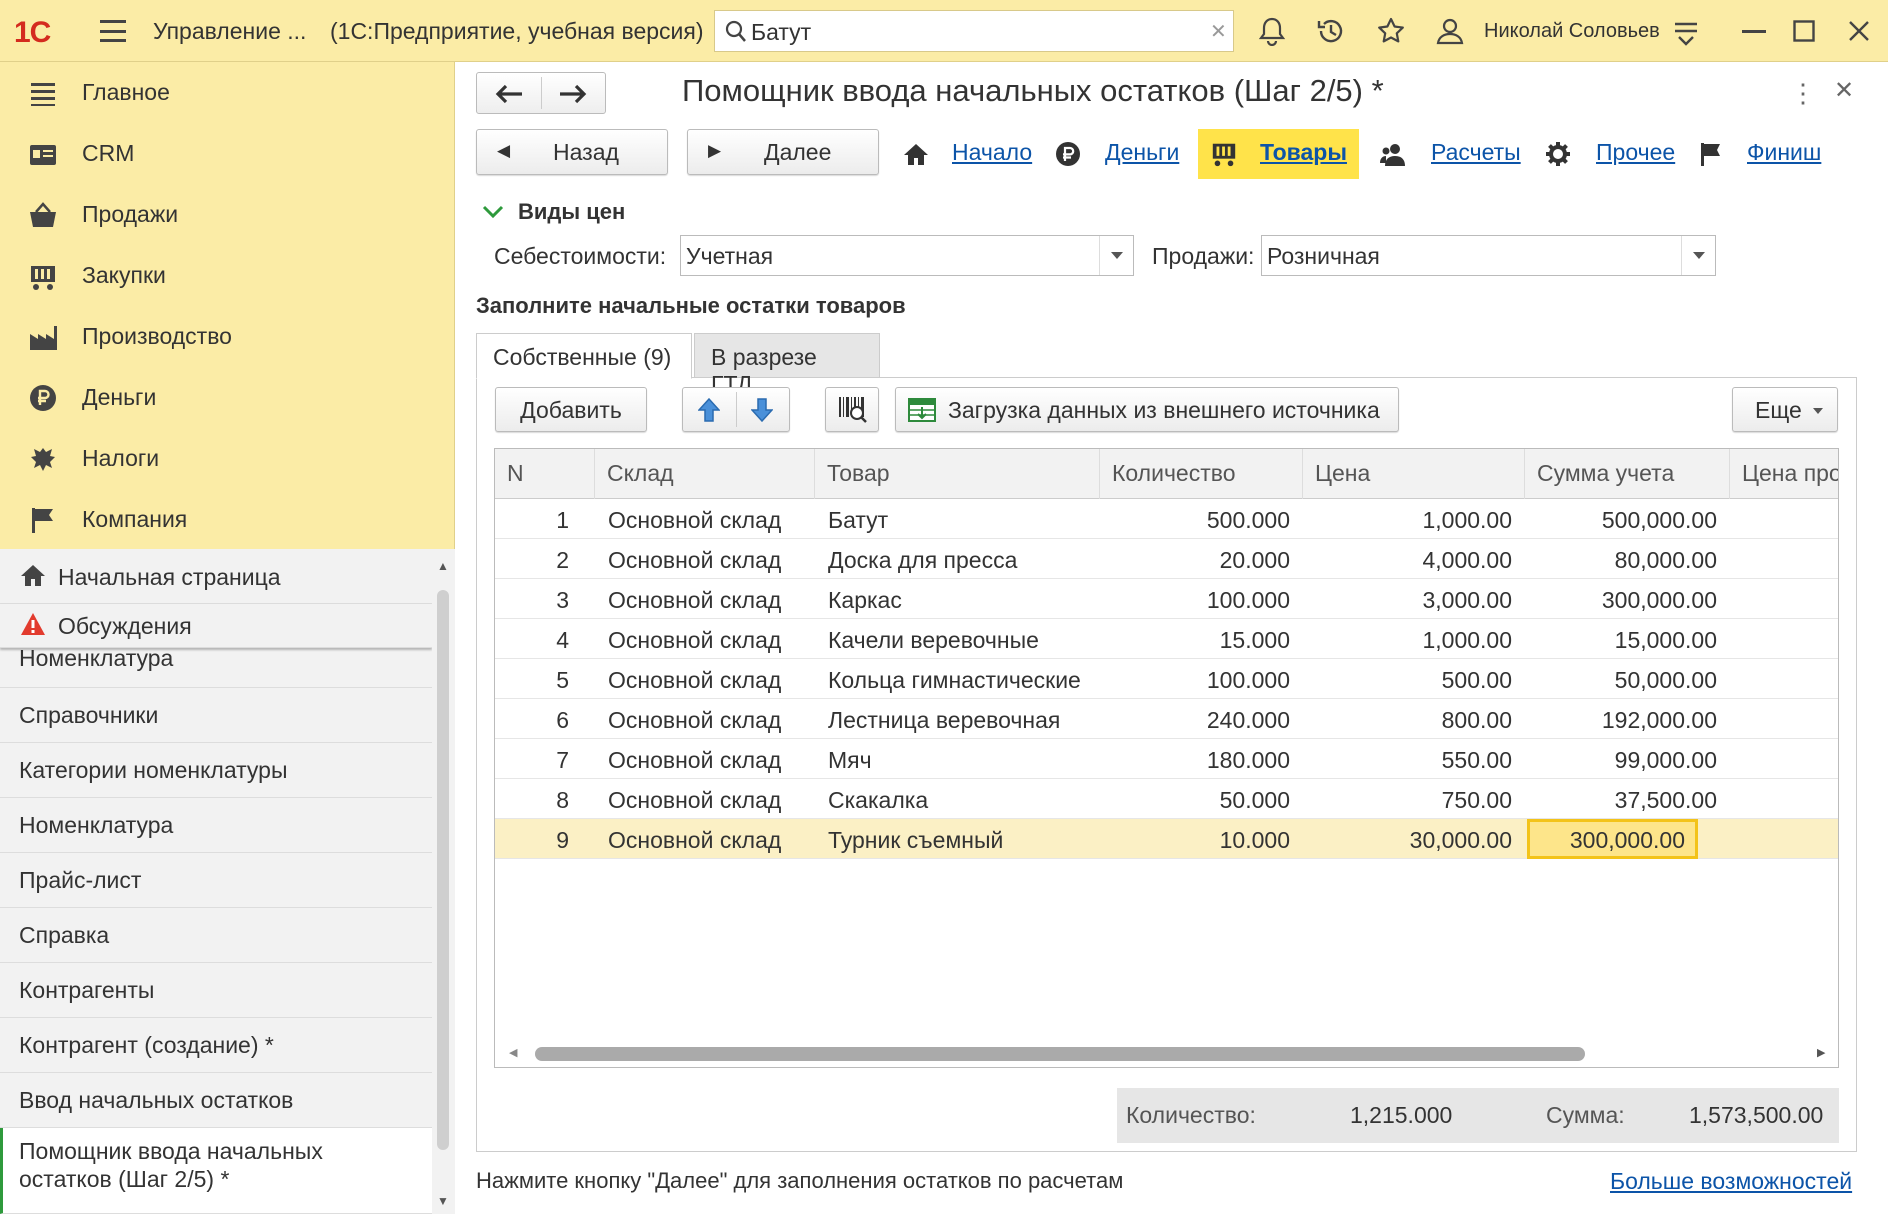  What do you see at coordinates (907, 255) in the screenshot?
I see `cost-price-select: Учетная` at bounding box center [907, 255].